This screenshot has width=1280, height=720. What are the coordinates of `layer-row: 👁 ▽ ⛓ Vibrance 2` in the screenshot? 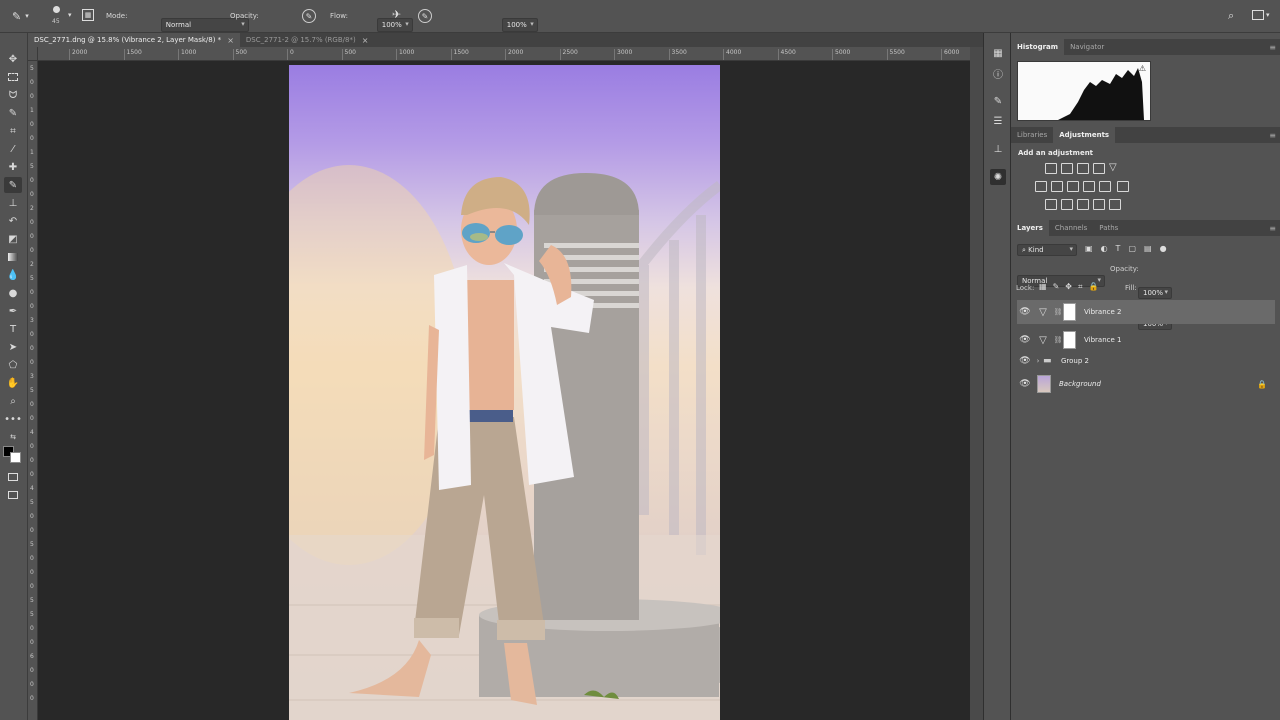 It's located at (1146, 312).